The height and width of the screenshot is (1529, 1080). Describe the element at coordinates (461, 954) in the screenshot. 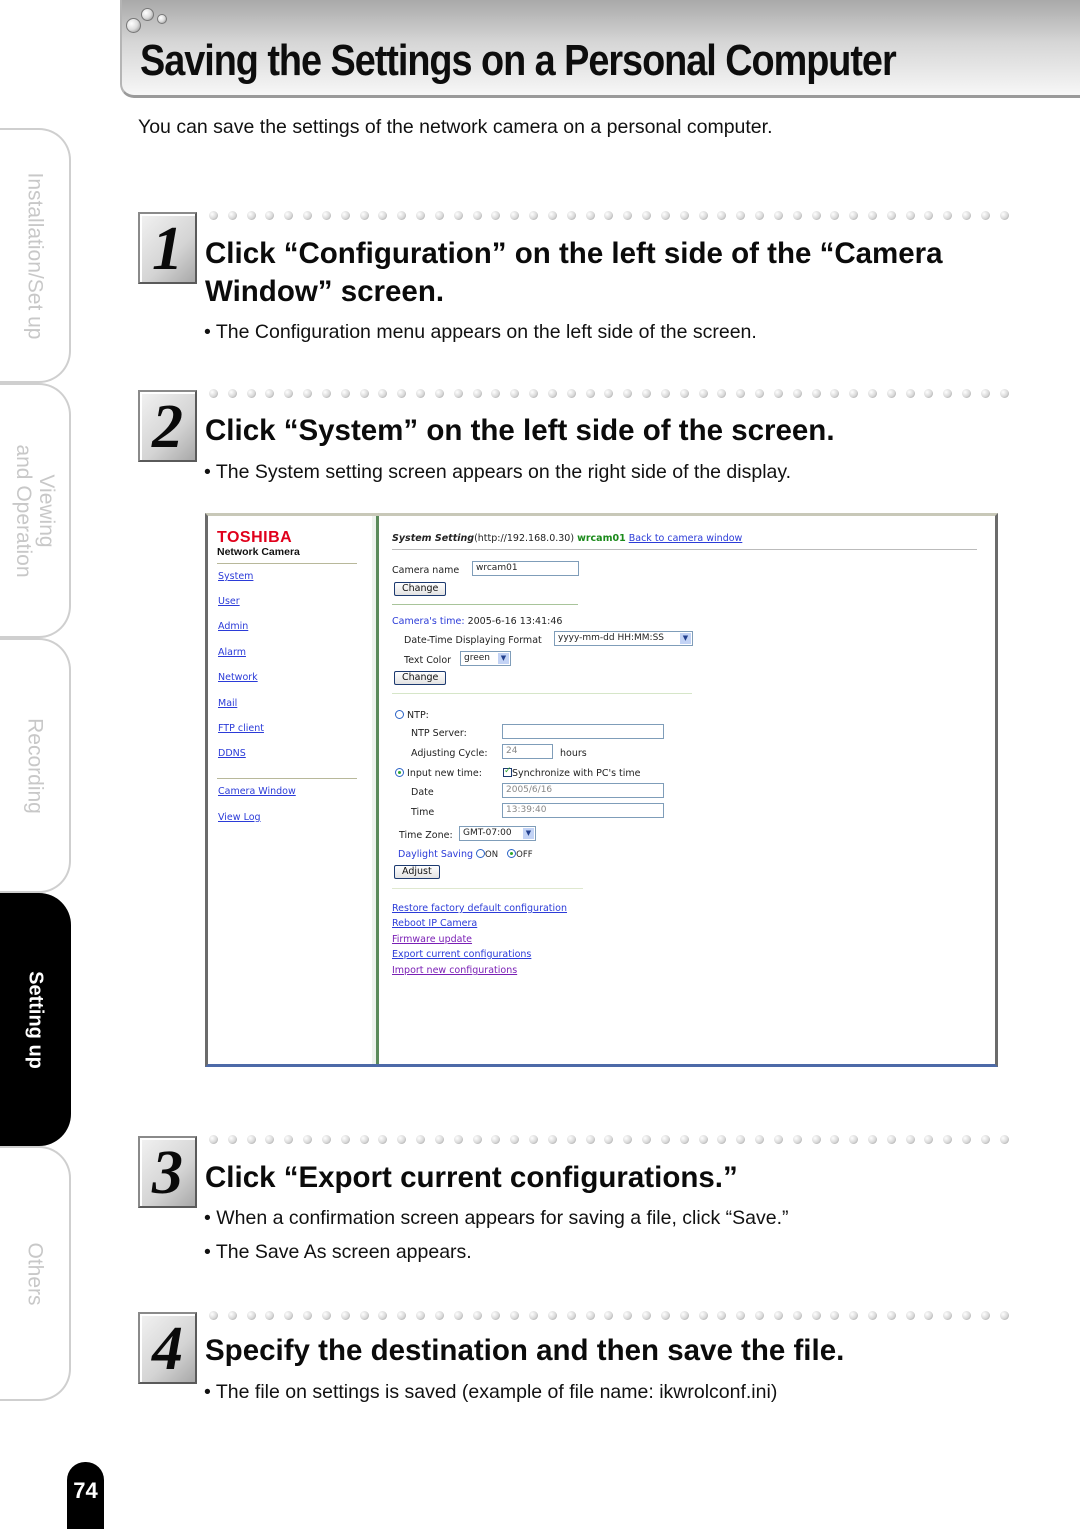

I see `export-current-configurations-link: Export current configurations` at that location.